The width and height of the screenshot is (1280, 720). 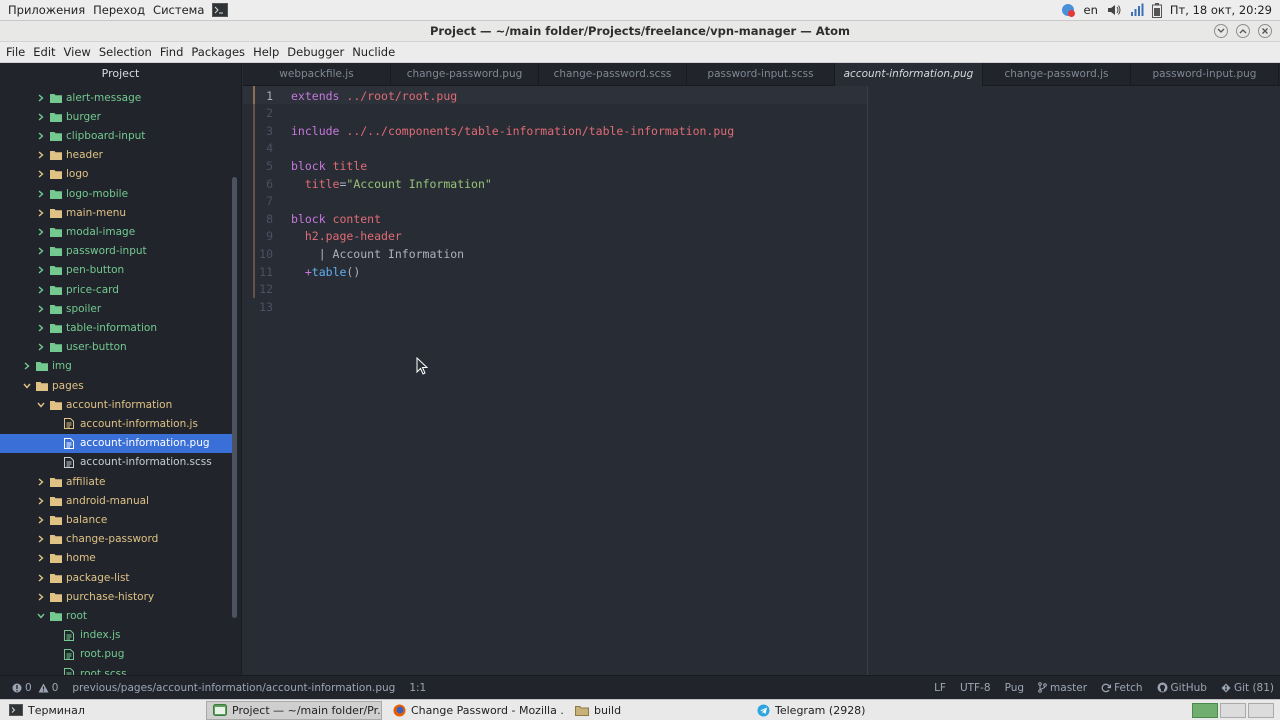 I want to click on git-fetch-button: Fetch, so click(x=1122, y=688).